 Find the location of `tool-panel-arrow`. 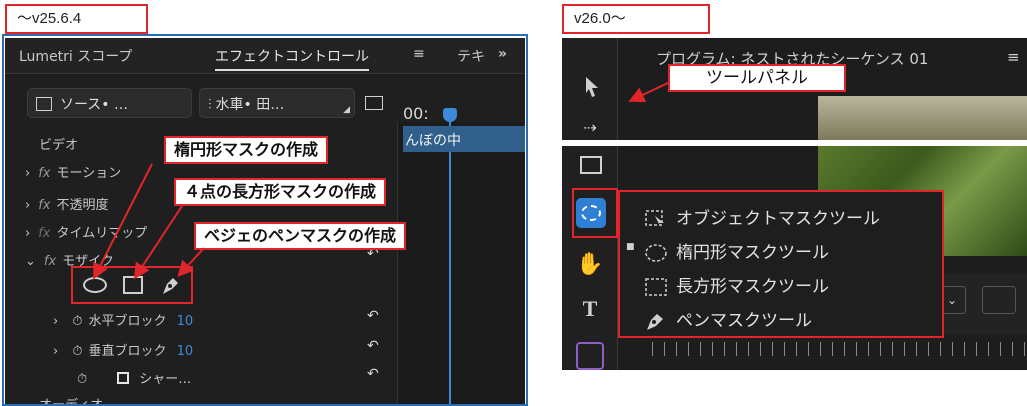

tool-panel-arrow is located at coordinates (649, 92).